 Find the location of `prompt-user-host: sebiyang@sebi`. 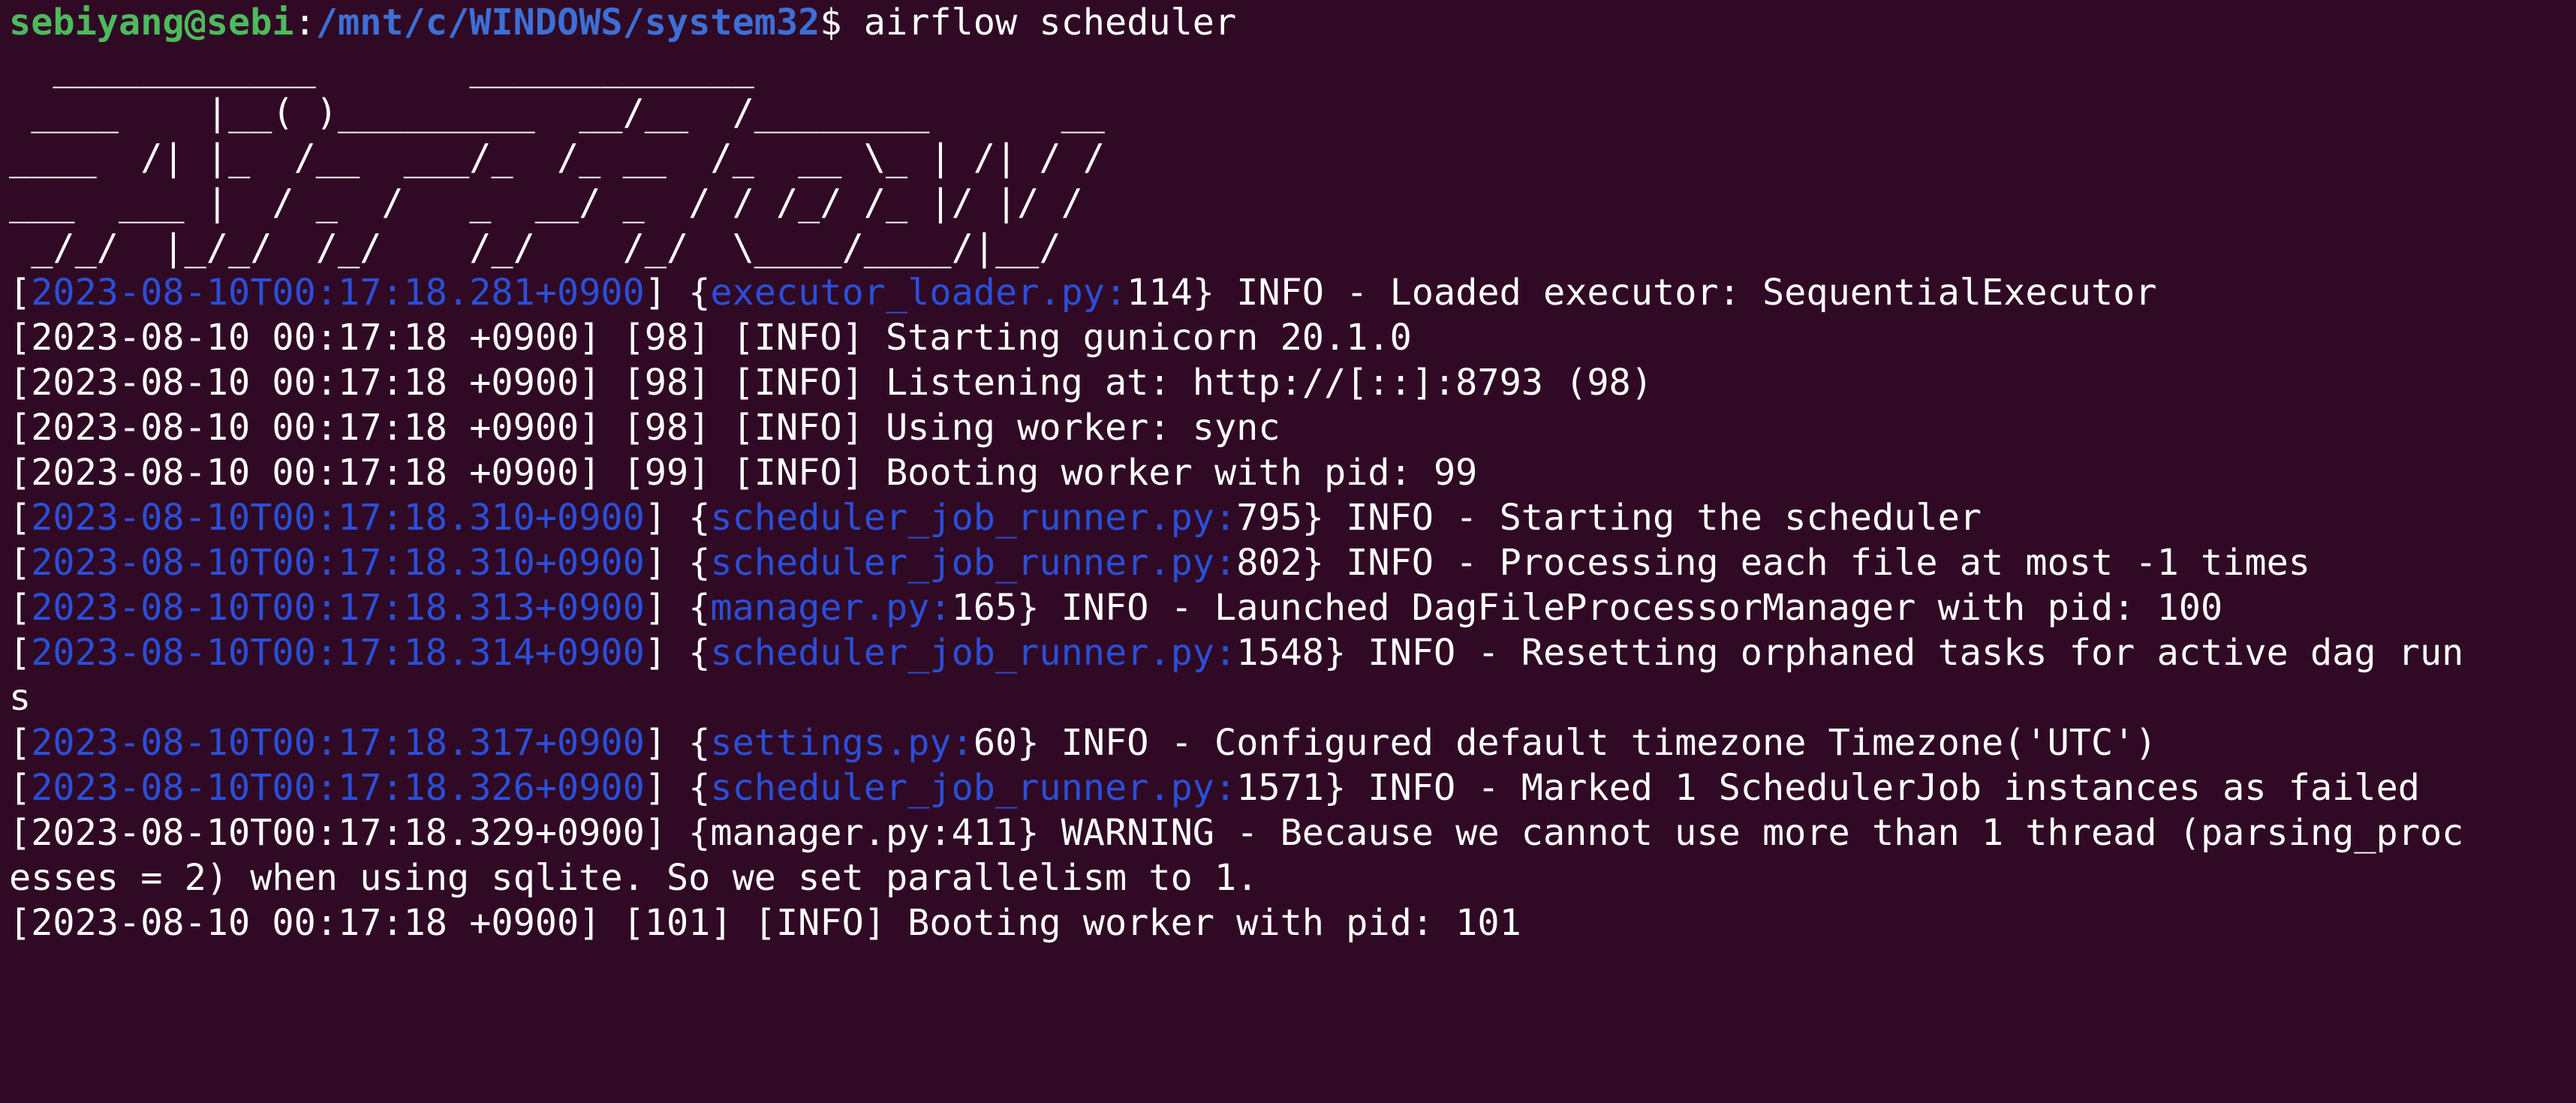

prompt-user-host: sebiyang@sebi is located at coordinates (151, 23).